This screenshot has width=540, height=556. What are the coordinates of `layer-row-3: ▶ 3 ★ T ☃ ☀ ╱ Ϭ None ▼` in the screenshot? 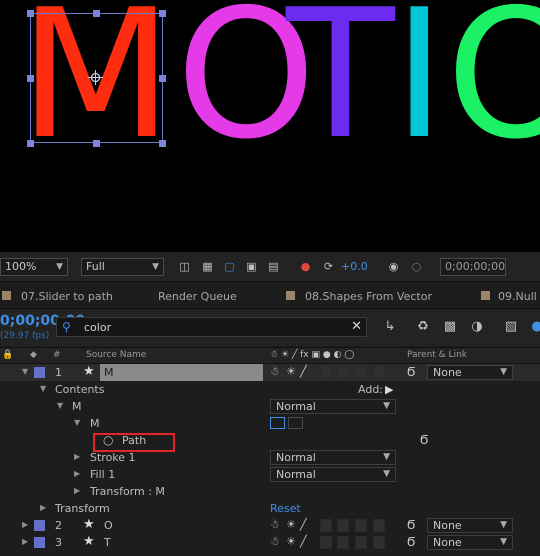 It's located at (270, 542).